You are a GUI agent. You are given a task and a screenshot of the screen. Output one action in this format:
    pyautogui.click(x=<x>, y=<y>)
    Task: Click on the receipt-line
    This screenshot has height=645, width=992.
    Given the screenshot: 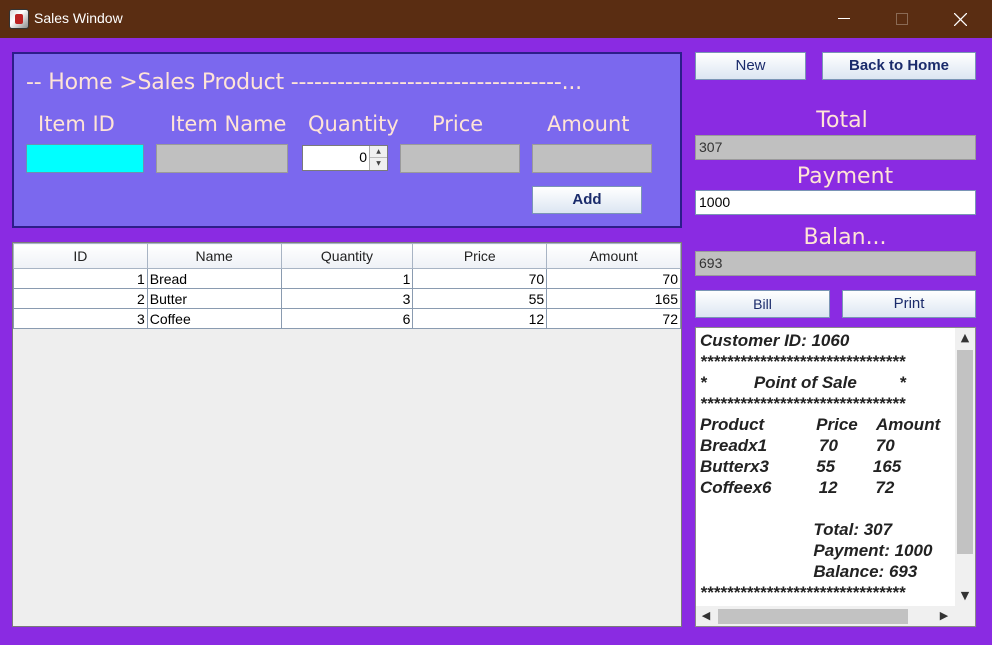 What is the action you would take?
    pyautogui.click(x=820, y=508)
    